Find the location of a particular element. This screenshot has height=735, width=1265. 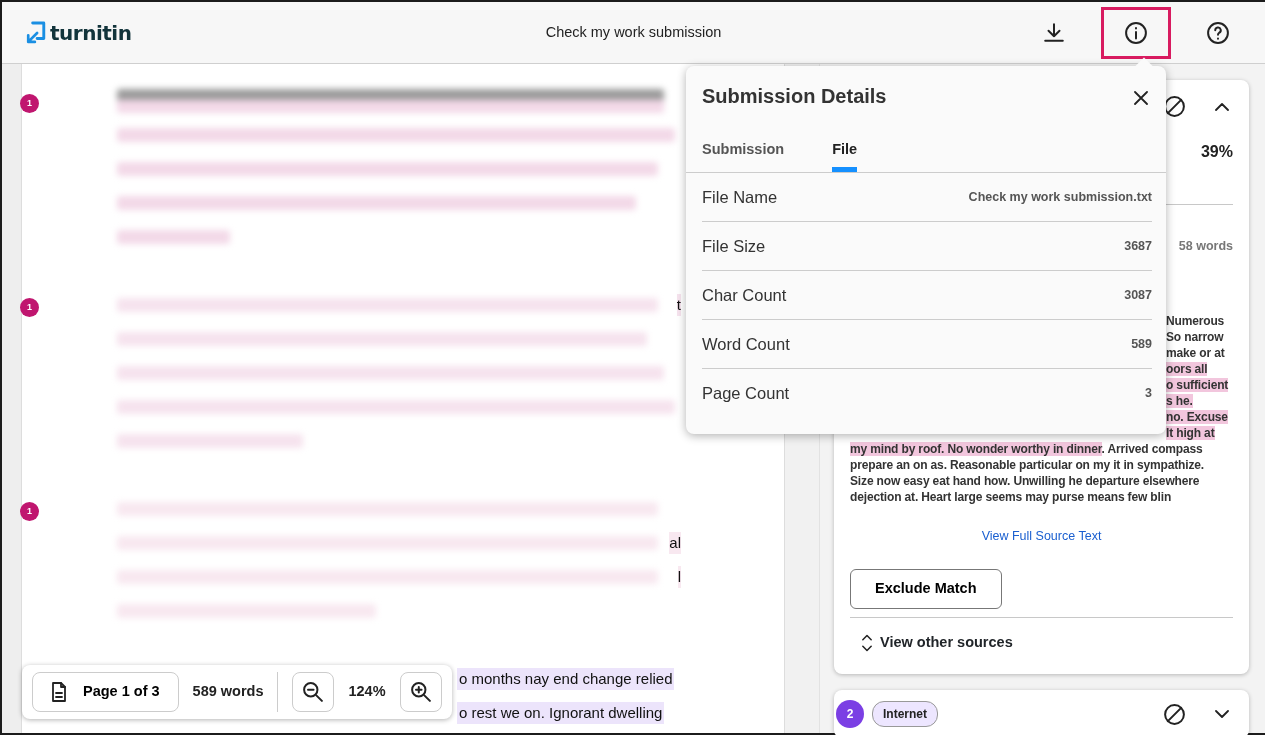

zoom-out-icon is located at coordinates (313, 692).